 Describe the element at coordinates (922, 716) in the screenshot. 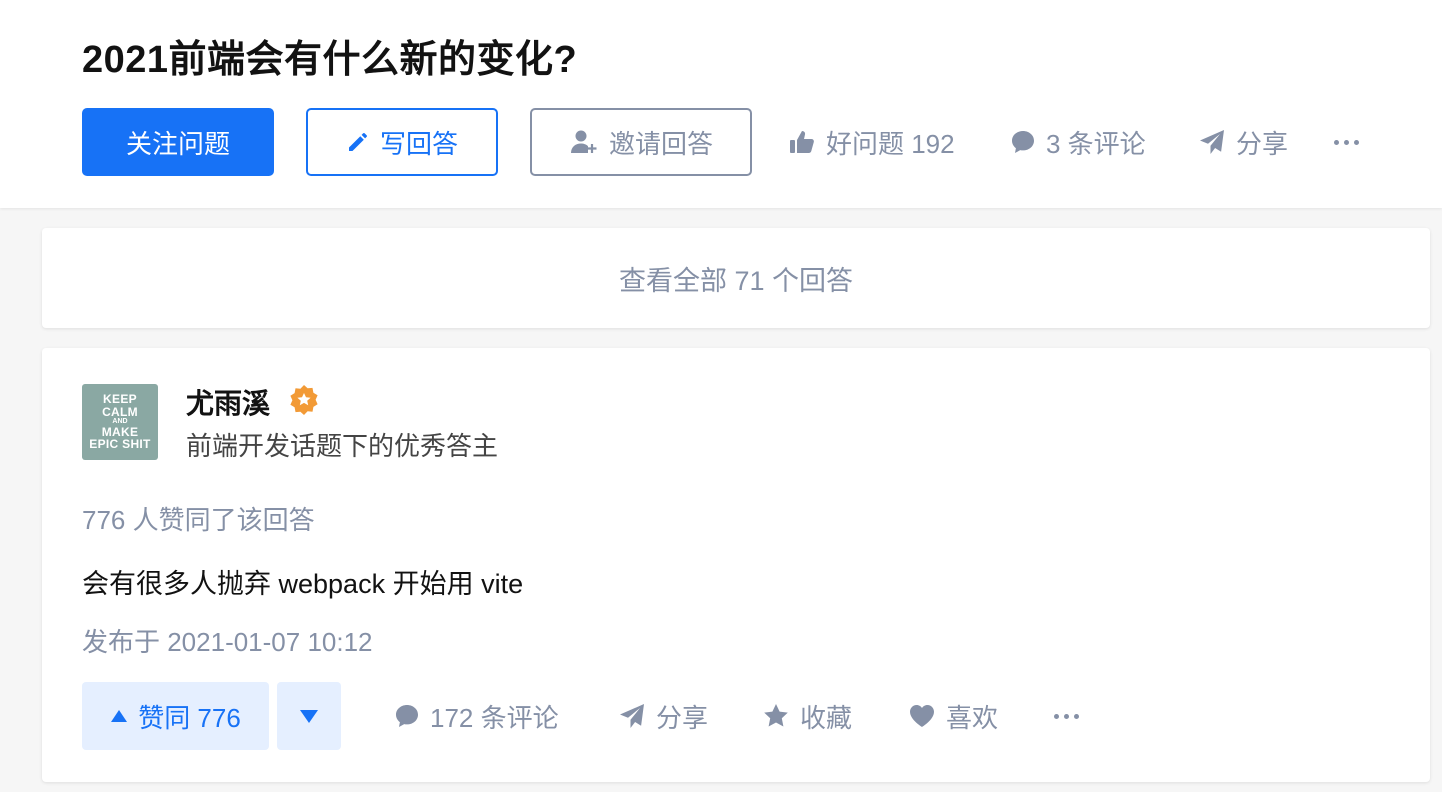

I see `heart-icon` at that location.